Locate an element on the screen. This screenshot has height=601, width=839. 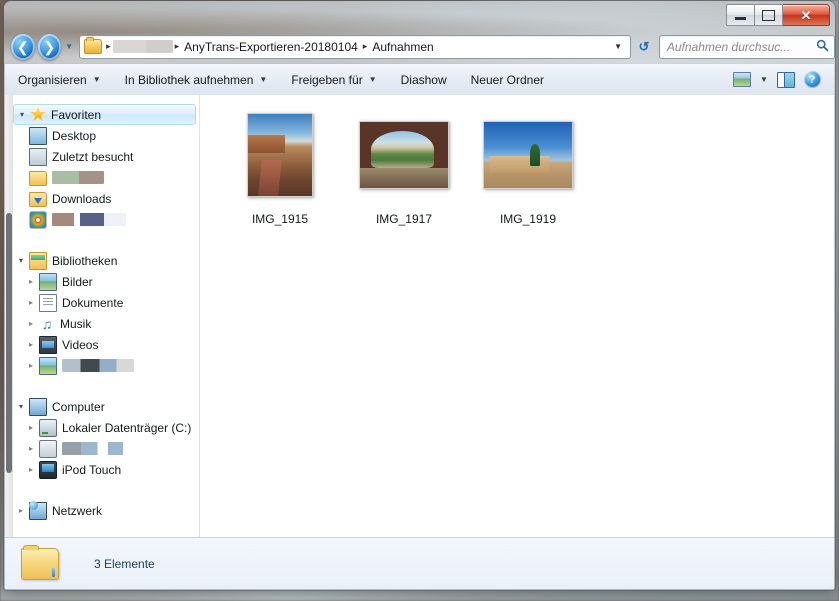
maximize-button is located at coordinates (769, 15).